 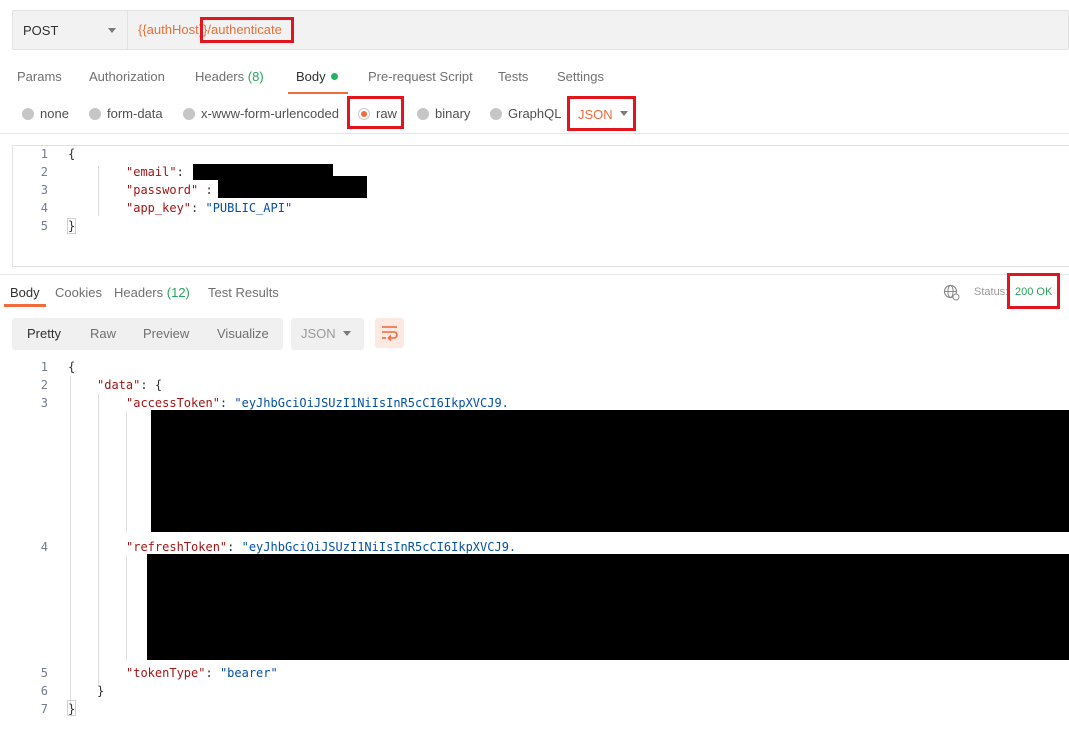 What do you see at coordinates (39, 76) in the screenshot?
I see `tab-params: Params` at bounding box center [39, 76].